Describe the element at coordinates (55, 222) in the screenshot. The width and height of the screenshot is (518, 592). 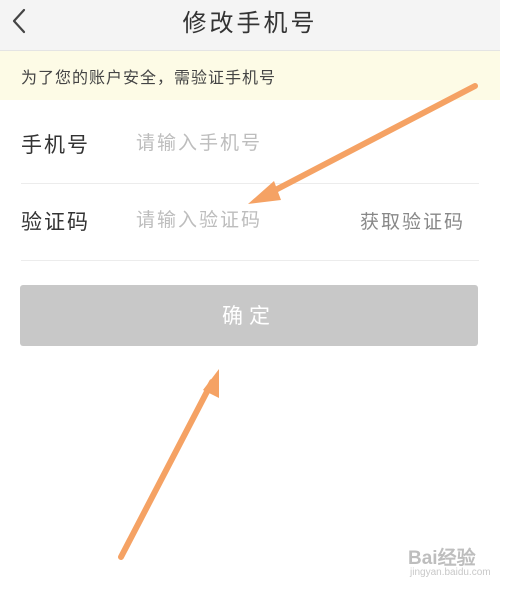
I see `code-label: 验证码` at that location.